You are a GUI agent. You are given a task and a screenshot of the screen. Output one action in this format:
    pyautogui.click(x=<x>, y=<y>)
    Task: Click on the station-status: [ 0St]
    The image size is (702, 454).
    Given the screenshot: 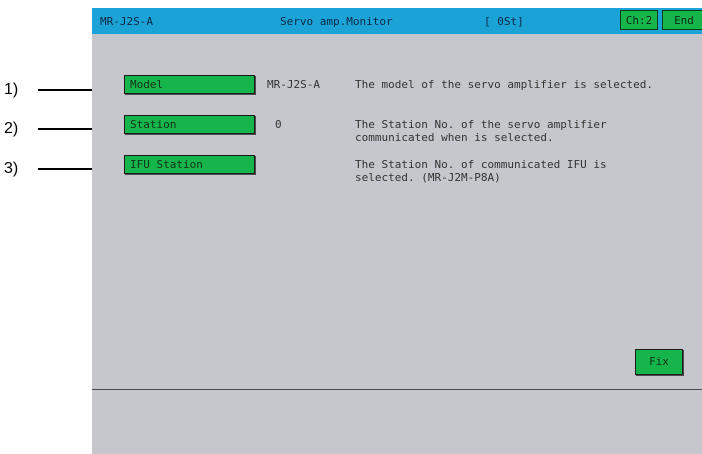 What is the action you would take?
    pyautogui.click(x=504, y=21)
    